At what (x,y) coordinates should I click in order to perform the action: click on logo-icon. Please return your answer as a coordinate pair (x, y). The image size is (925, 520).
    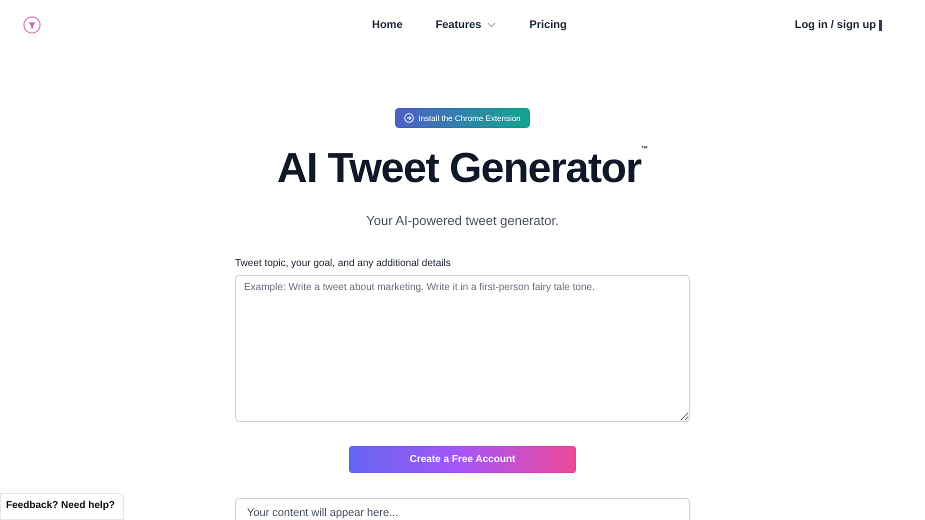
    Looking at the image, I should click on (32, 25).